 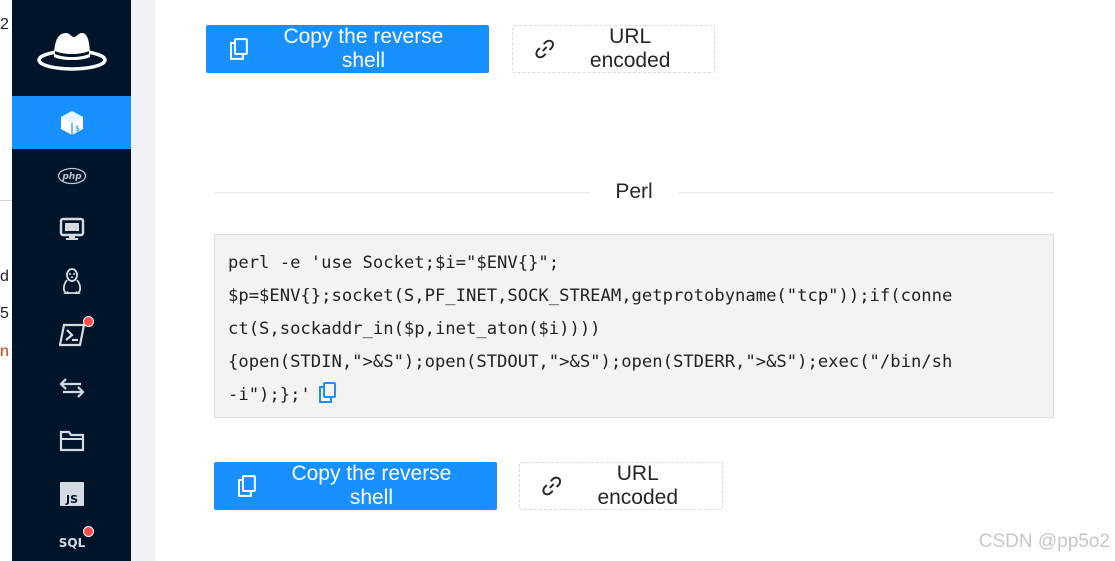 I want to click on sidebar-item-transfer, so click(x=71, y=387).